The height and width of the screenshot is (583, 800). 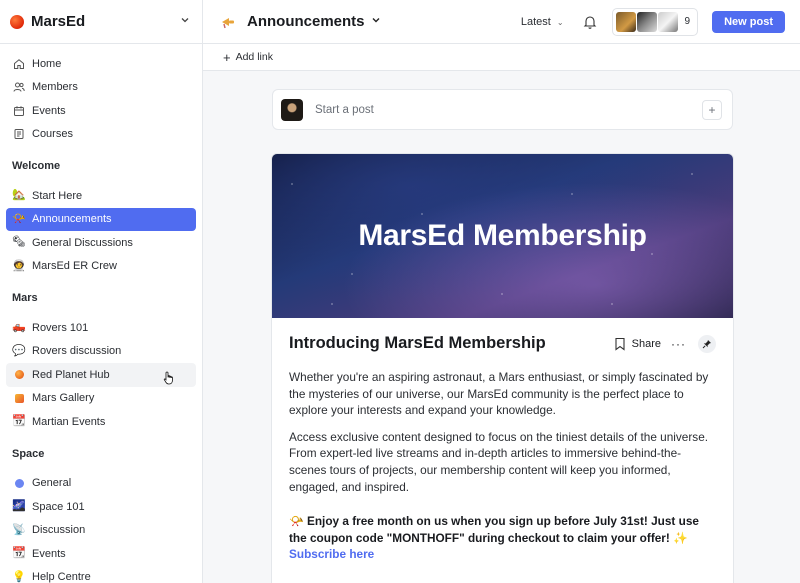 I want to click on sidebar-item-label: Help Centre, so click(x=61, y=577).